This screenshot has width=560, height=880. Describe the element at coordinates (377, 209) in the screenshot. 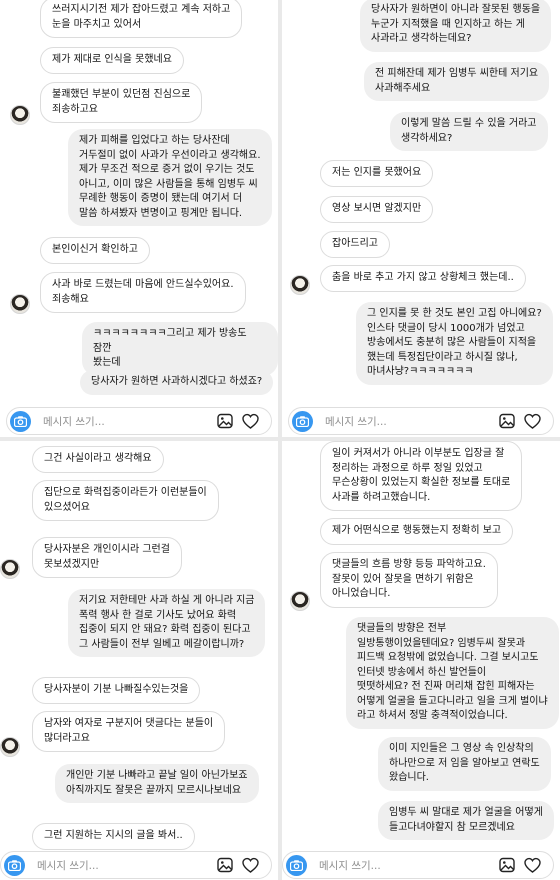

I see `message-incoming: 영상 보시면 알겠지만` at that location.